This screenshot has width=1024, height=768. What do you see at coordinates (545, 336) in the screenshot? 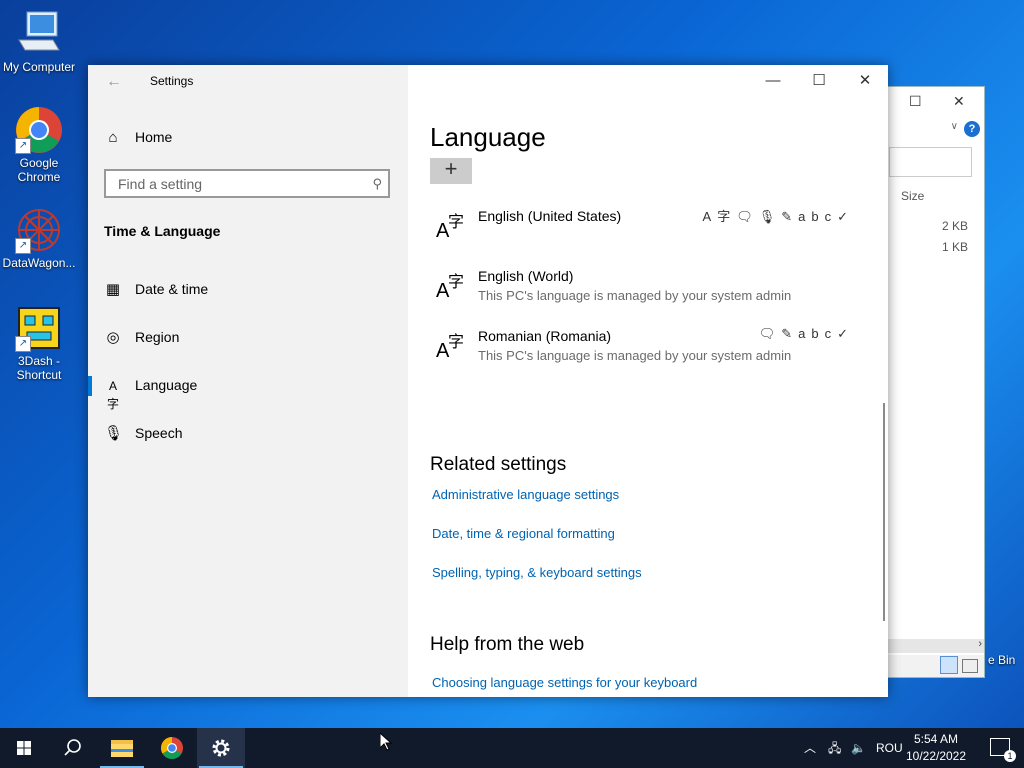
I see `language-name: Romanian (Romania)` at bounding box center [545, 336].